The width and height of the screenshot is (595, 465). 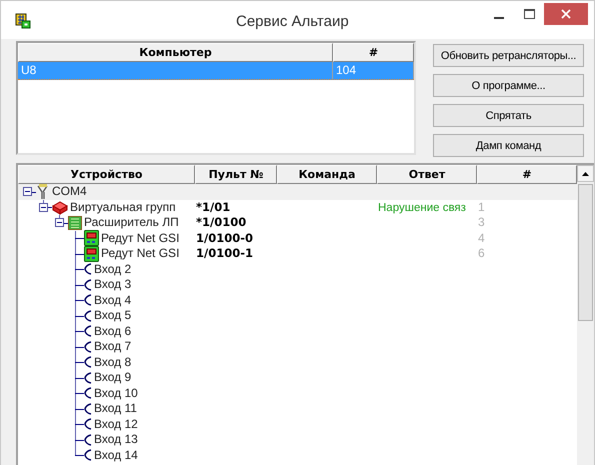 What do you see at coordinates (75, 222) in the screenshot?
I see `board-icon` at bounding box center [75, 222].